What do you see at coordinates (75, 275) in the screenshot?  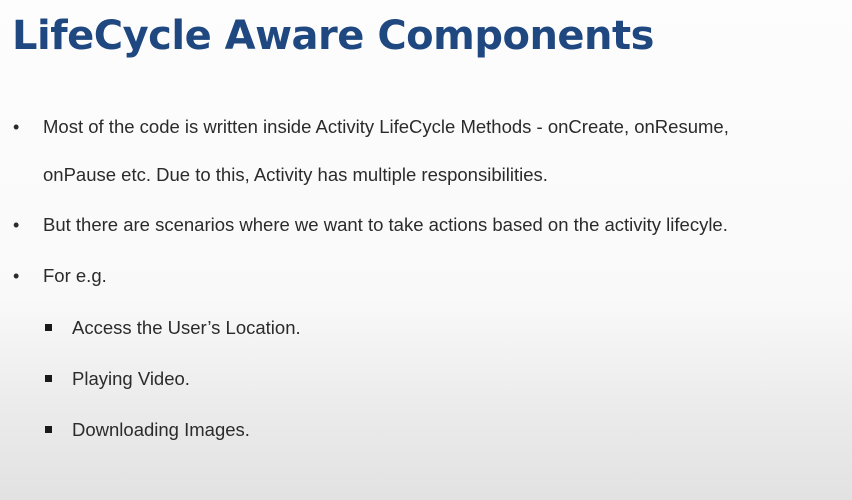 I see `bullet-3-line-1: For e.g.` at bounding box center [75, 275].